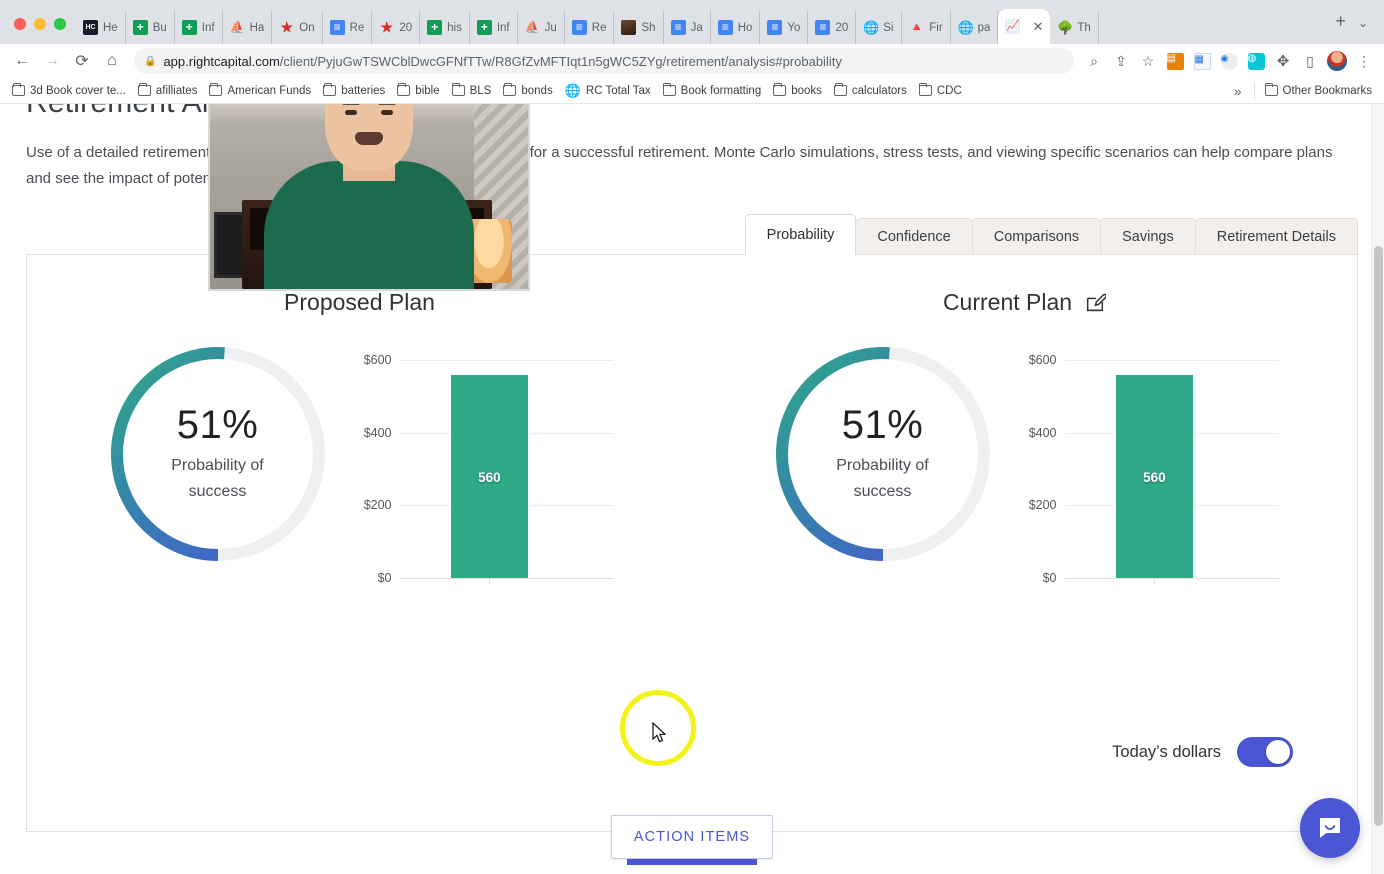  I want to click on browser-tab: 🌳 Th, so click(1074, 27).